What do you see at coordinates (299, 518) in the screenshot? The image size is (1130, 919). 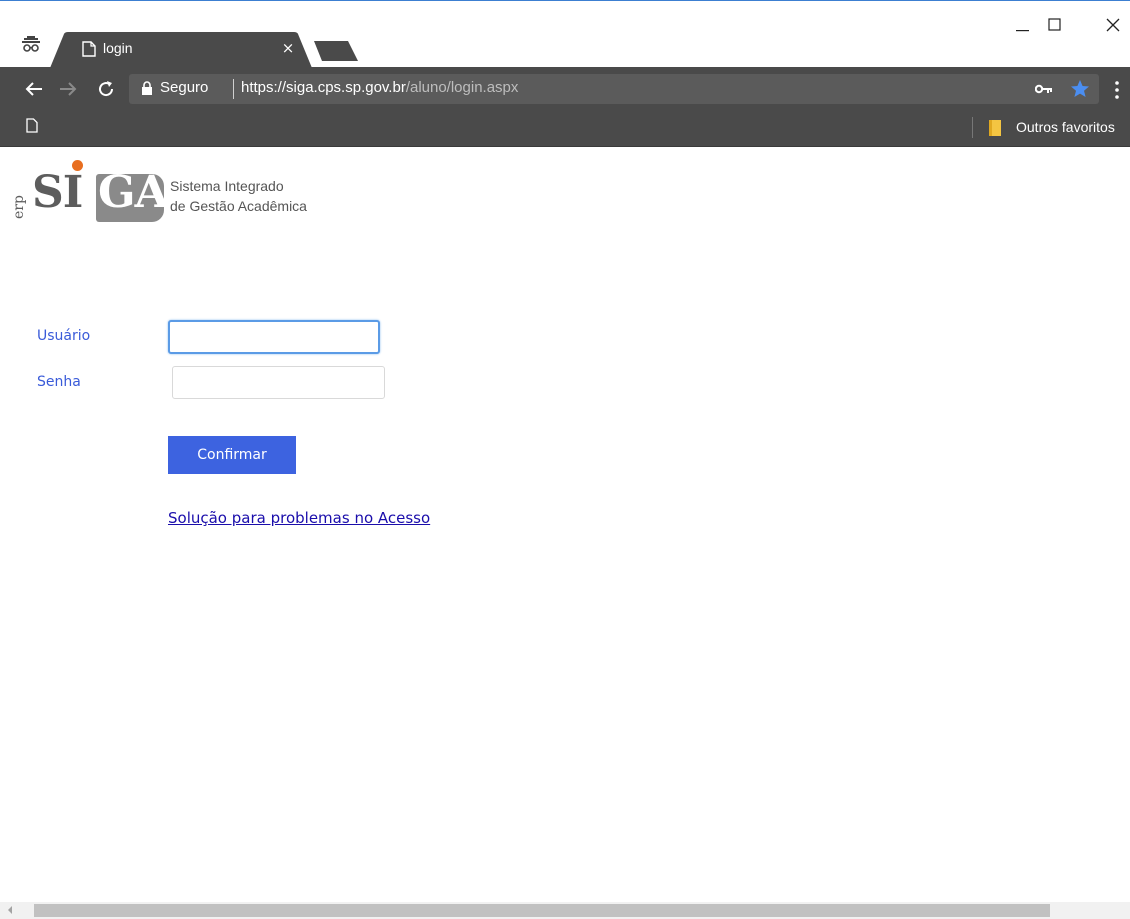 I see `access-help-link: Solução para problemas no Acesso` at bounding box center [299, 518].